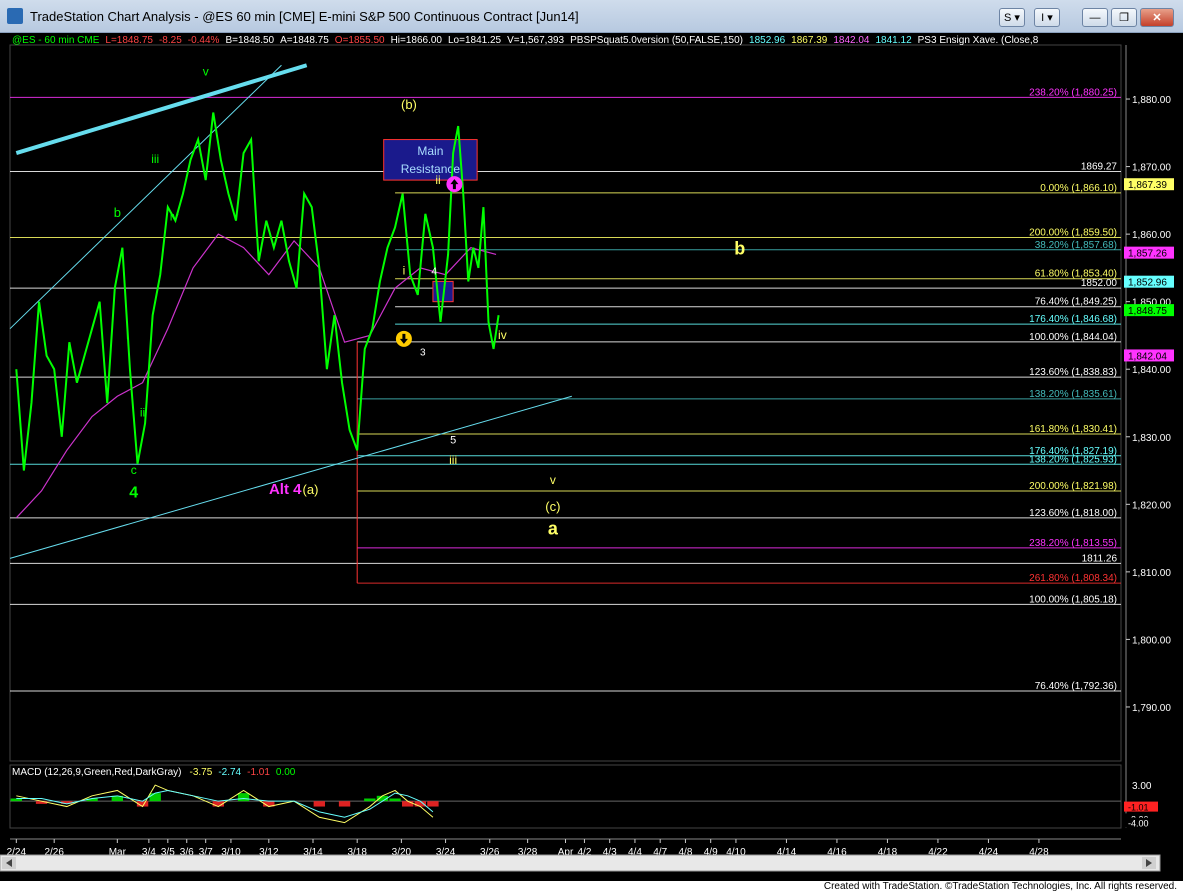 The image size is (1183, 893). I want to click on legend-item: 1867.39, so click(809, 40).